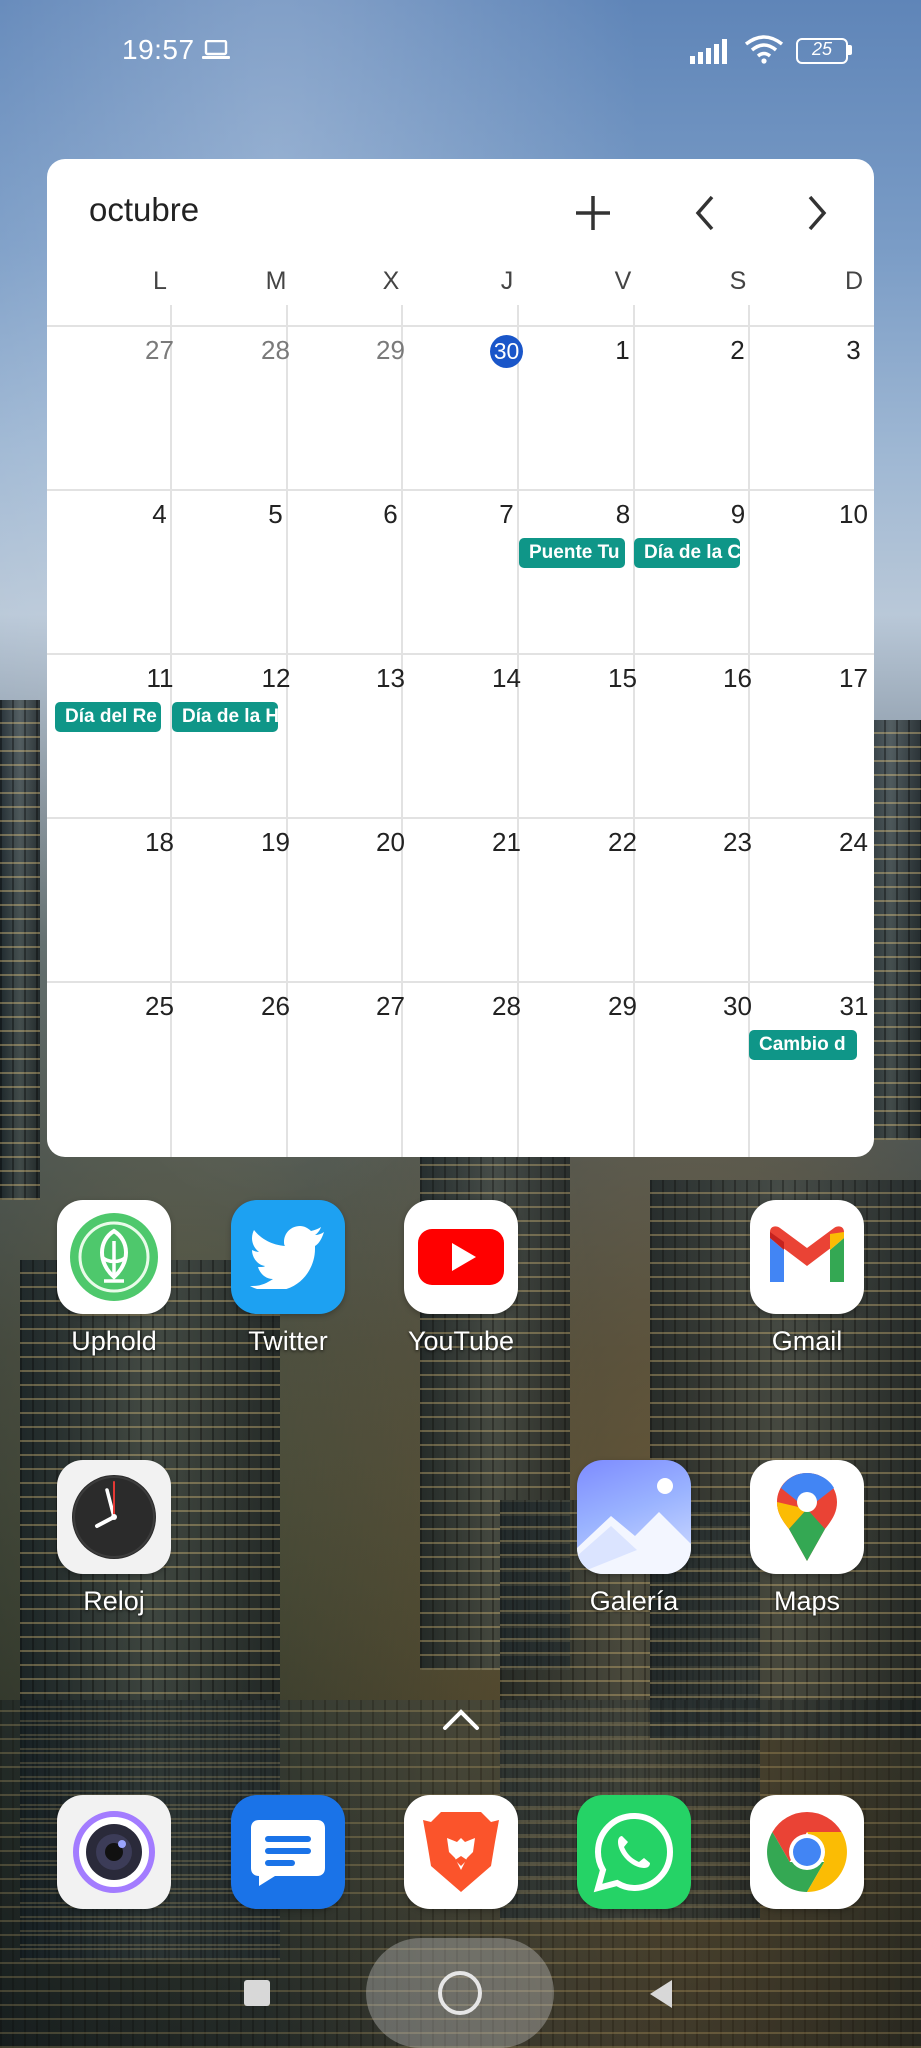  I want to click on gmail-icon, so click(807, 1257).